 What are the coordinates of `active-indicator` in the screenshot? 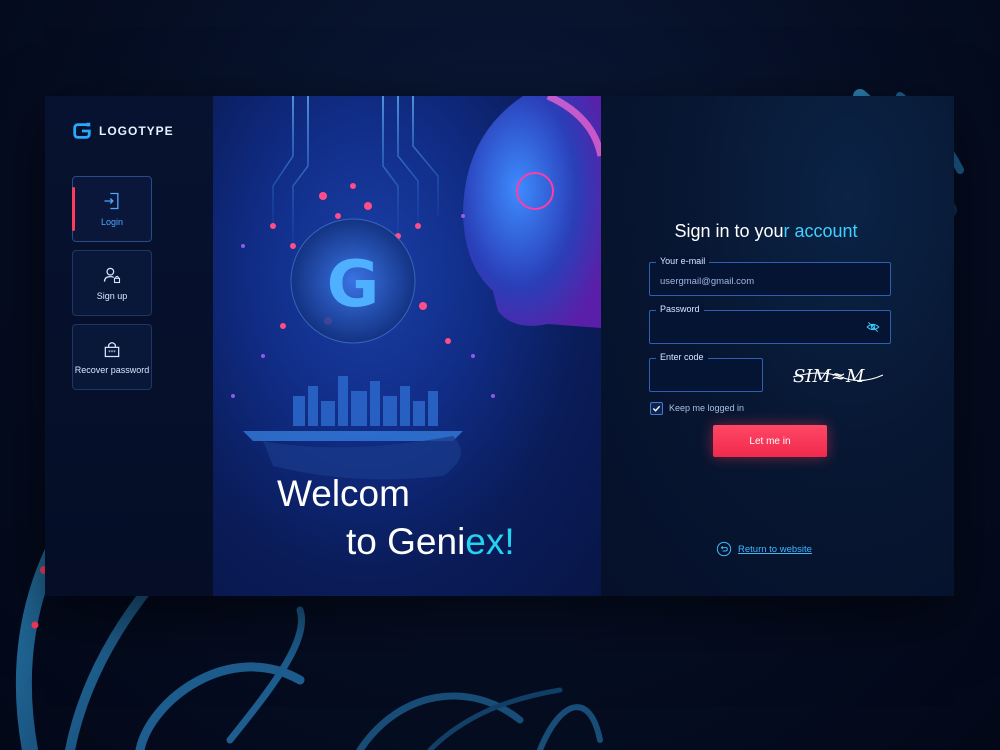 It's located at (73, 209).